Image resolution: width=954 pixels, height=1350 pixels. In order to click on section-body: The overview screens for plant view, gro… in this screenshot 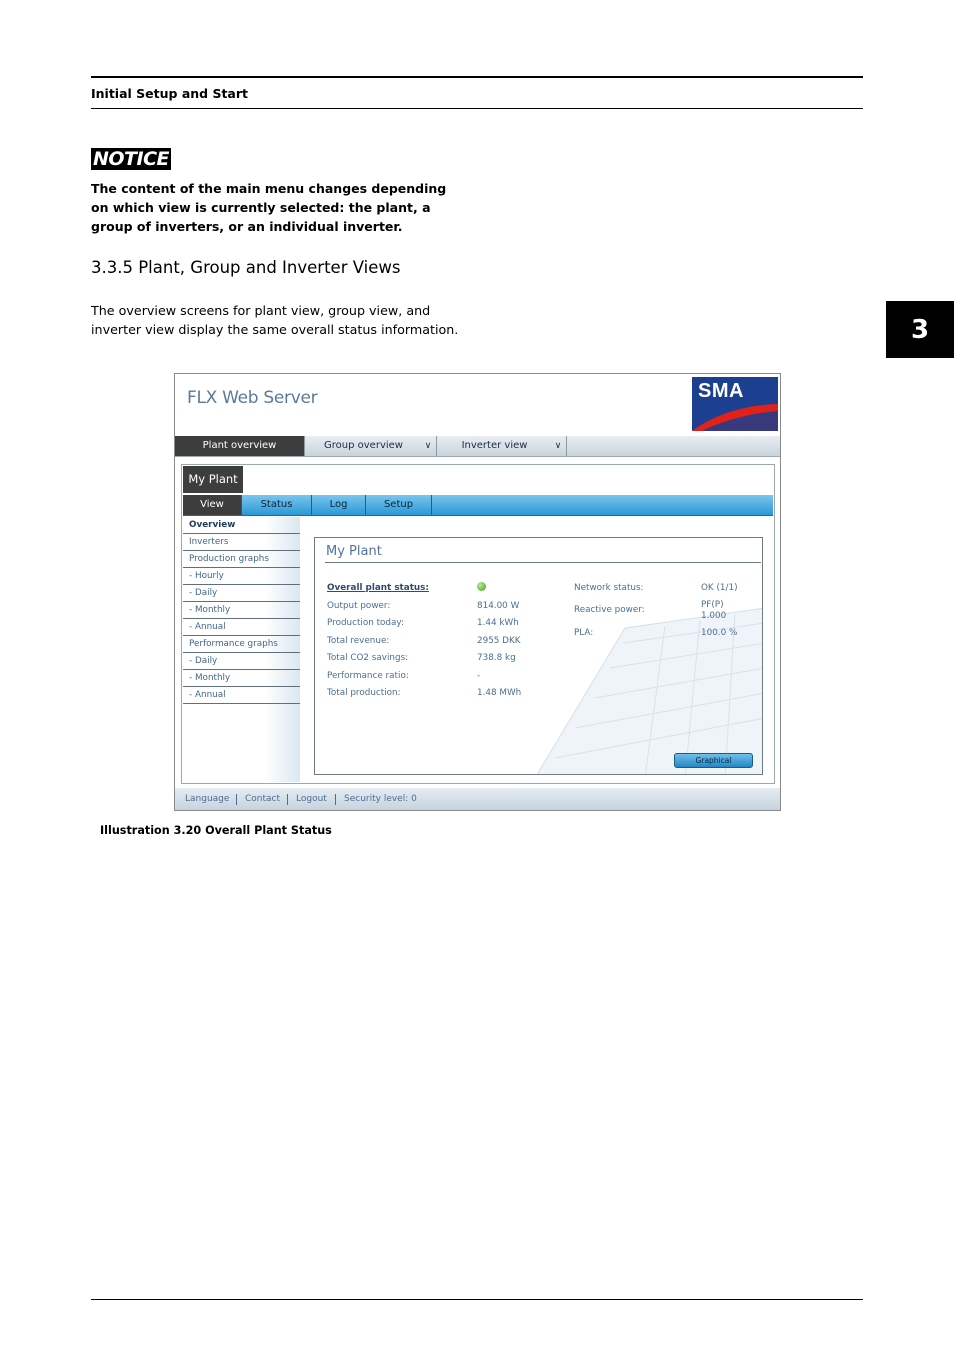, I will do `click(275, 320)`.